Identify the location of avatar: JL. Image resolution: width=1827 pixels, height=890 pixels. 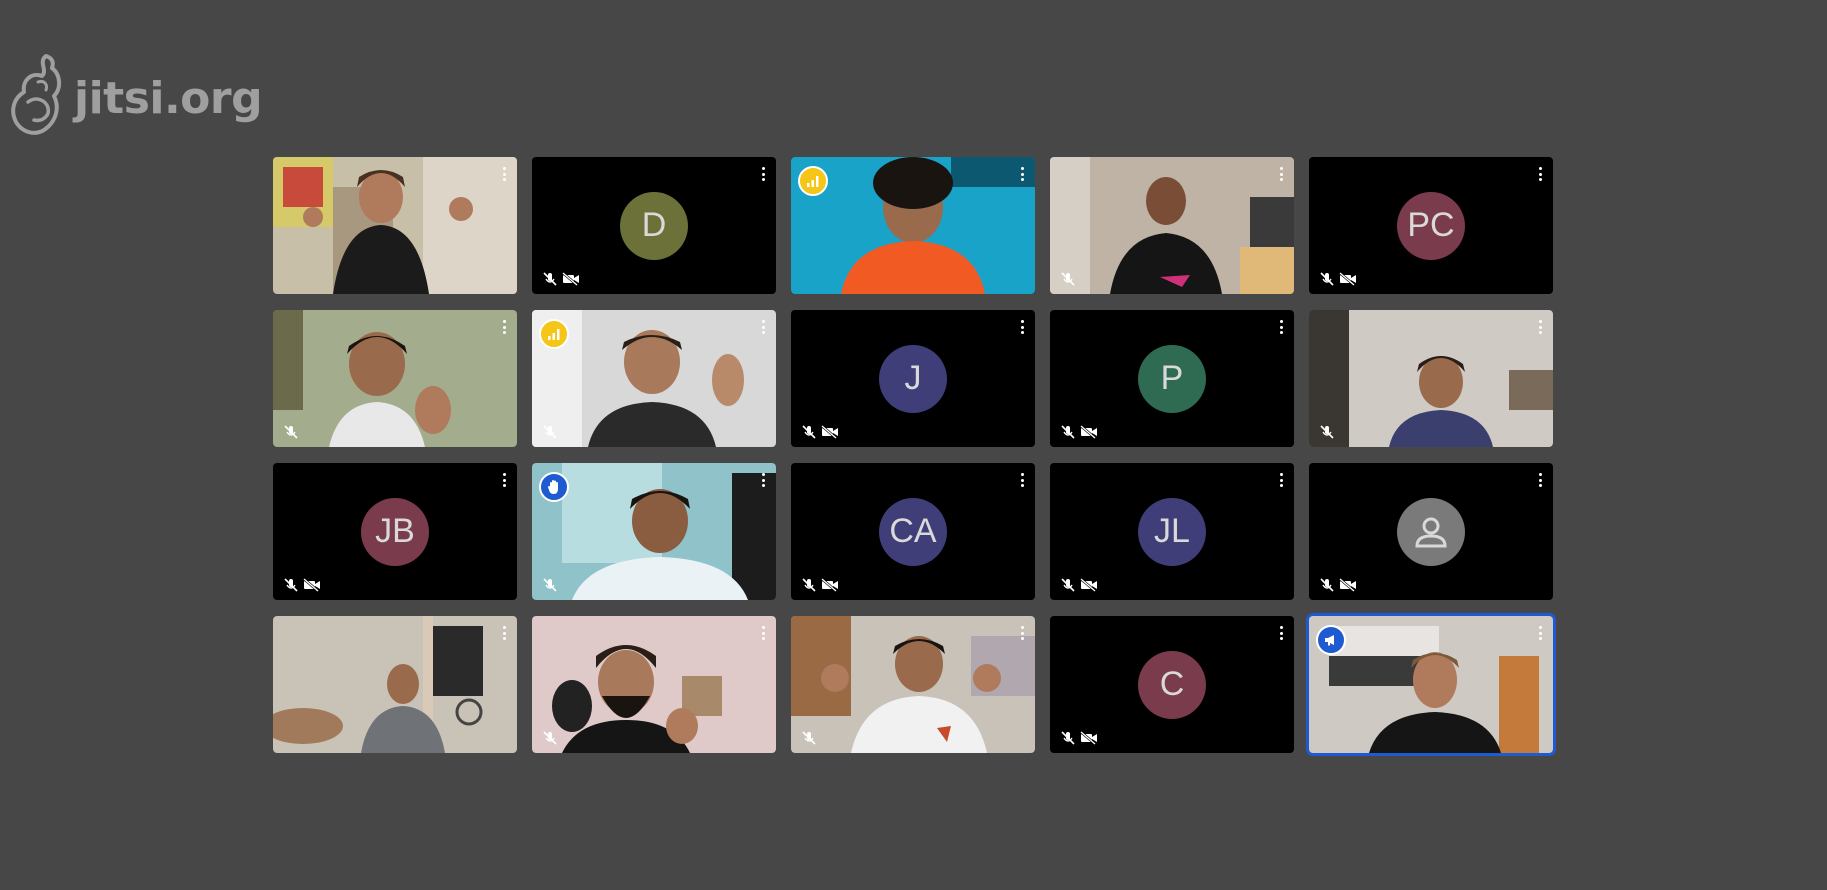
(1172, 531).